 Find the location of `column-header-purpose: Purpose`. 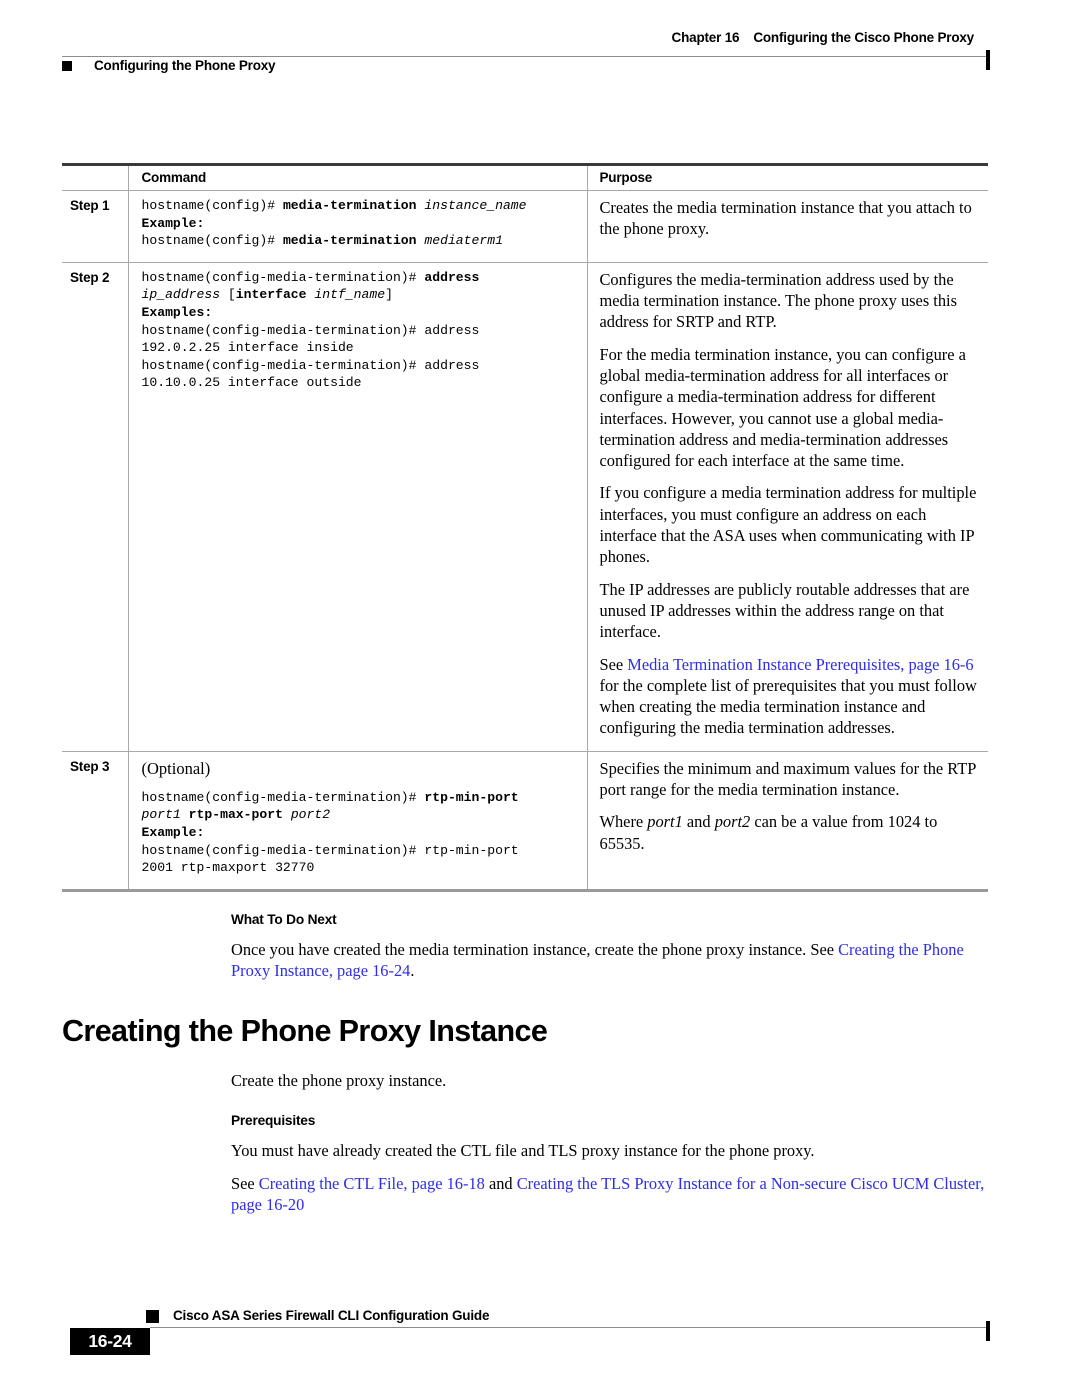

column-header-purpose: Purpose is located at coordinates (787, 177).